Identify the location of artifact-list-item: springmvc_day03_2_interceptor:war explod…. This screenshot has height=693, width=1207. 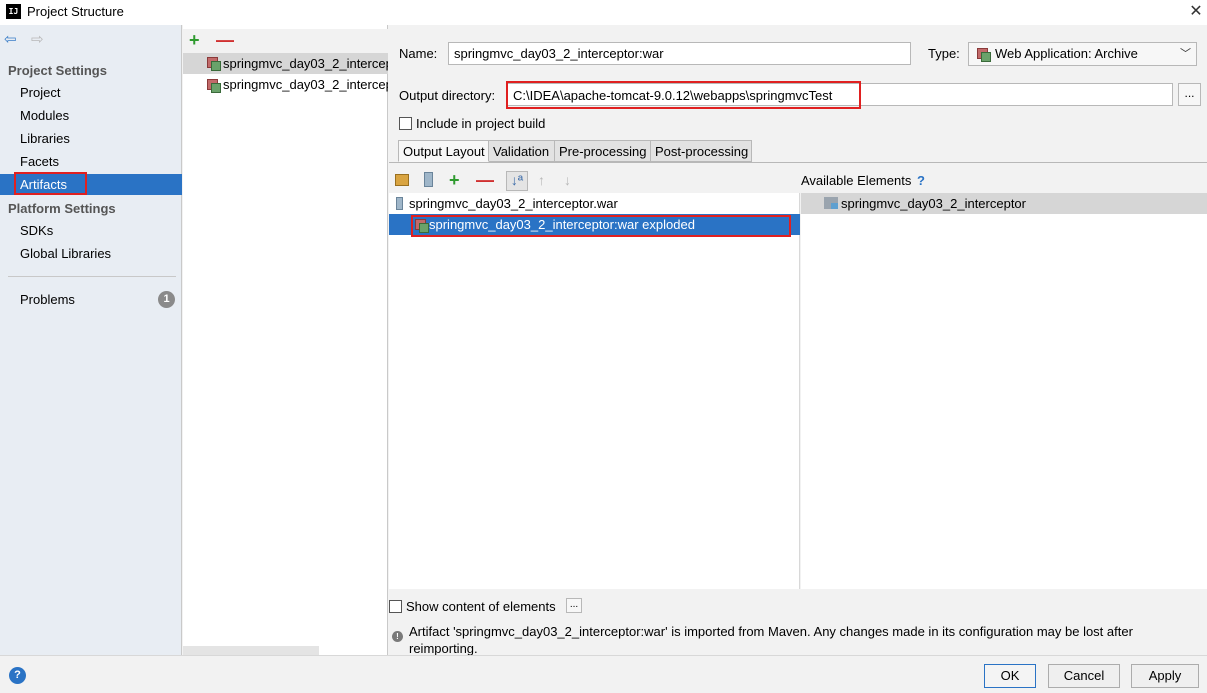
(305, 84).